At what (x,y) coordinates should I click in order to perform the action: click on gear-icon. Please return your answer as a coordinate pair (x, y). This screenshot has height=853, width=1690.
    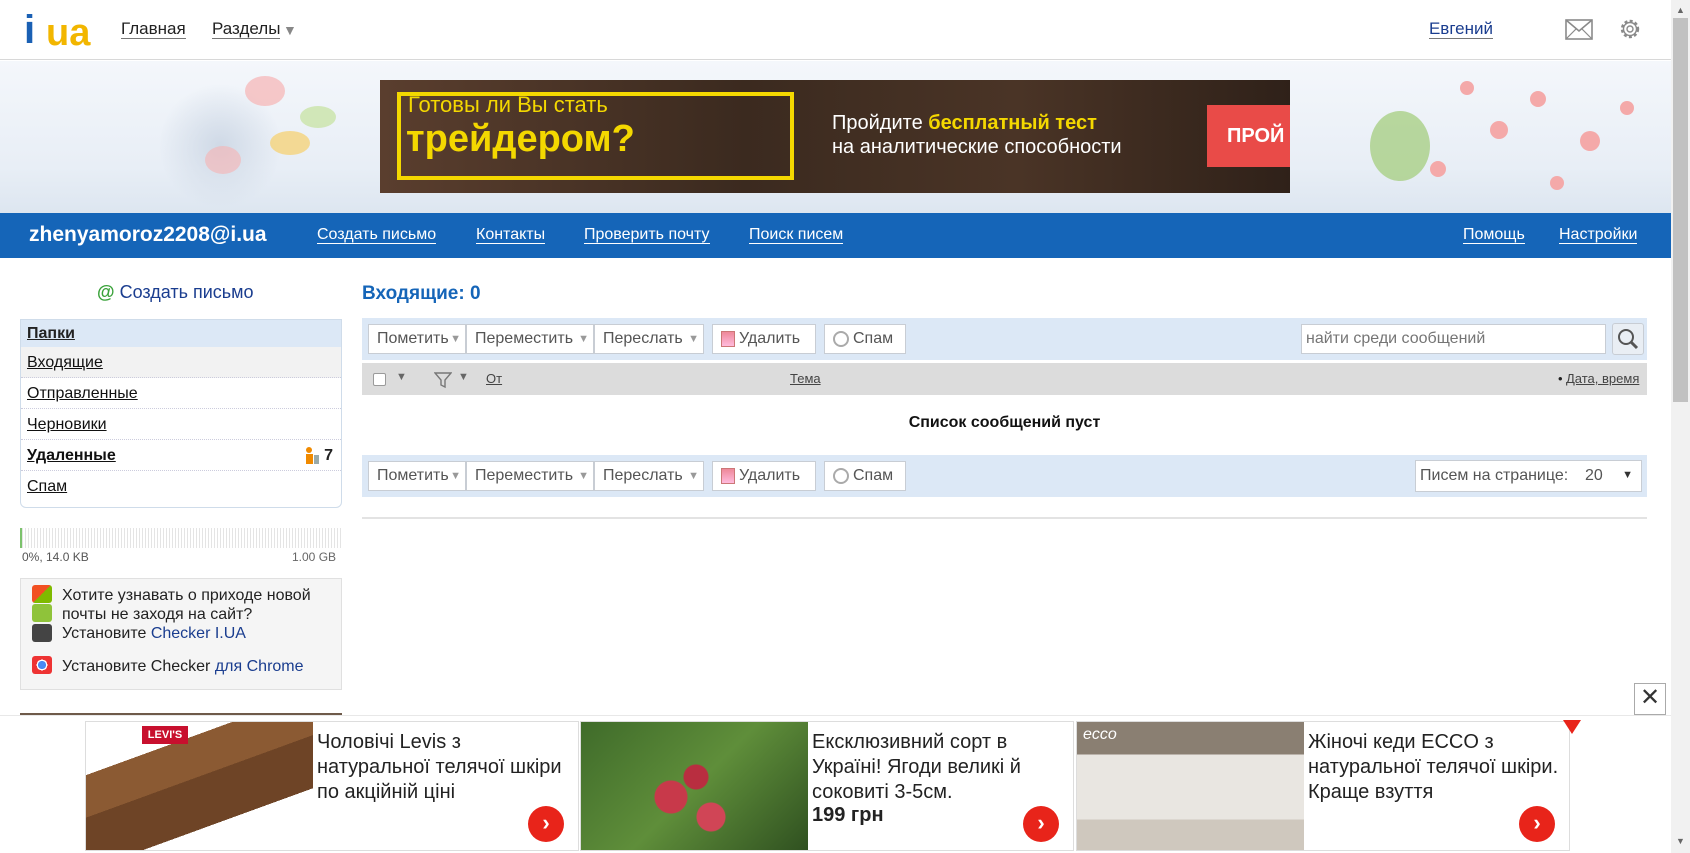
    Looking at the image, I should click on (1630, 29).